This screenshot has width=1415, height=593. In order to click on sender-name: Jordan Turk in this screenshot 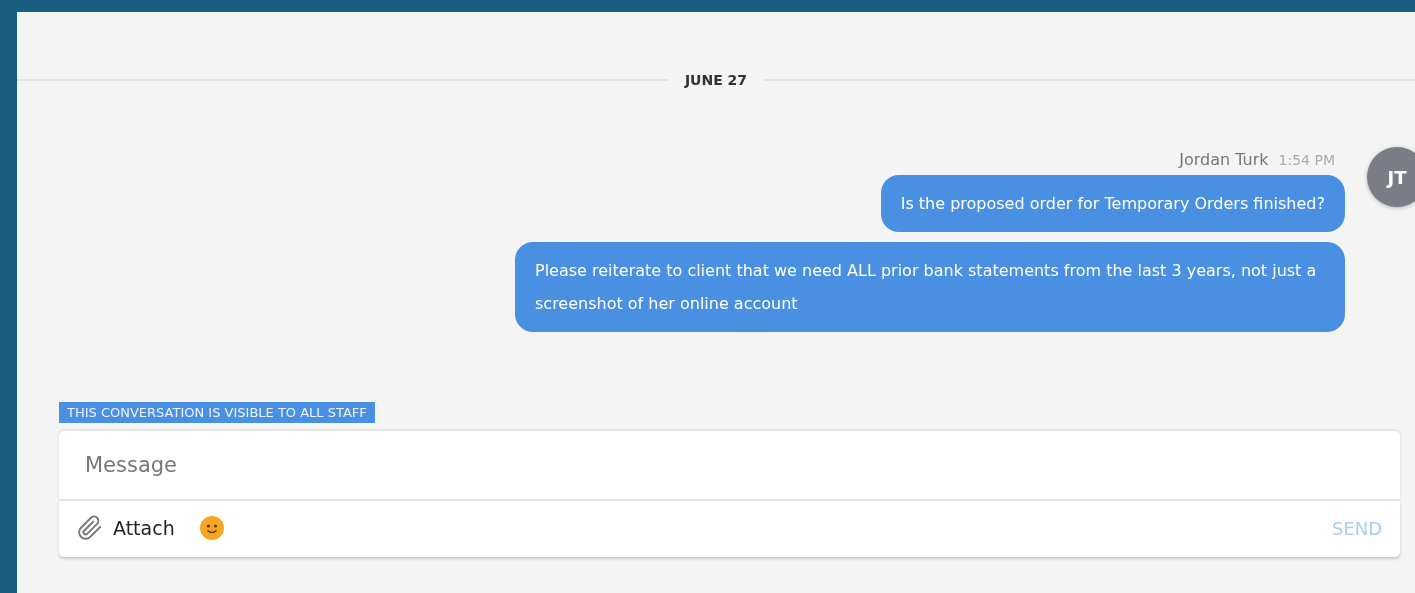, I will do `click(1224, 159)`.